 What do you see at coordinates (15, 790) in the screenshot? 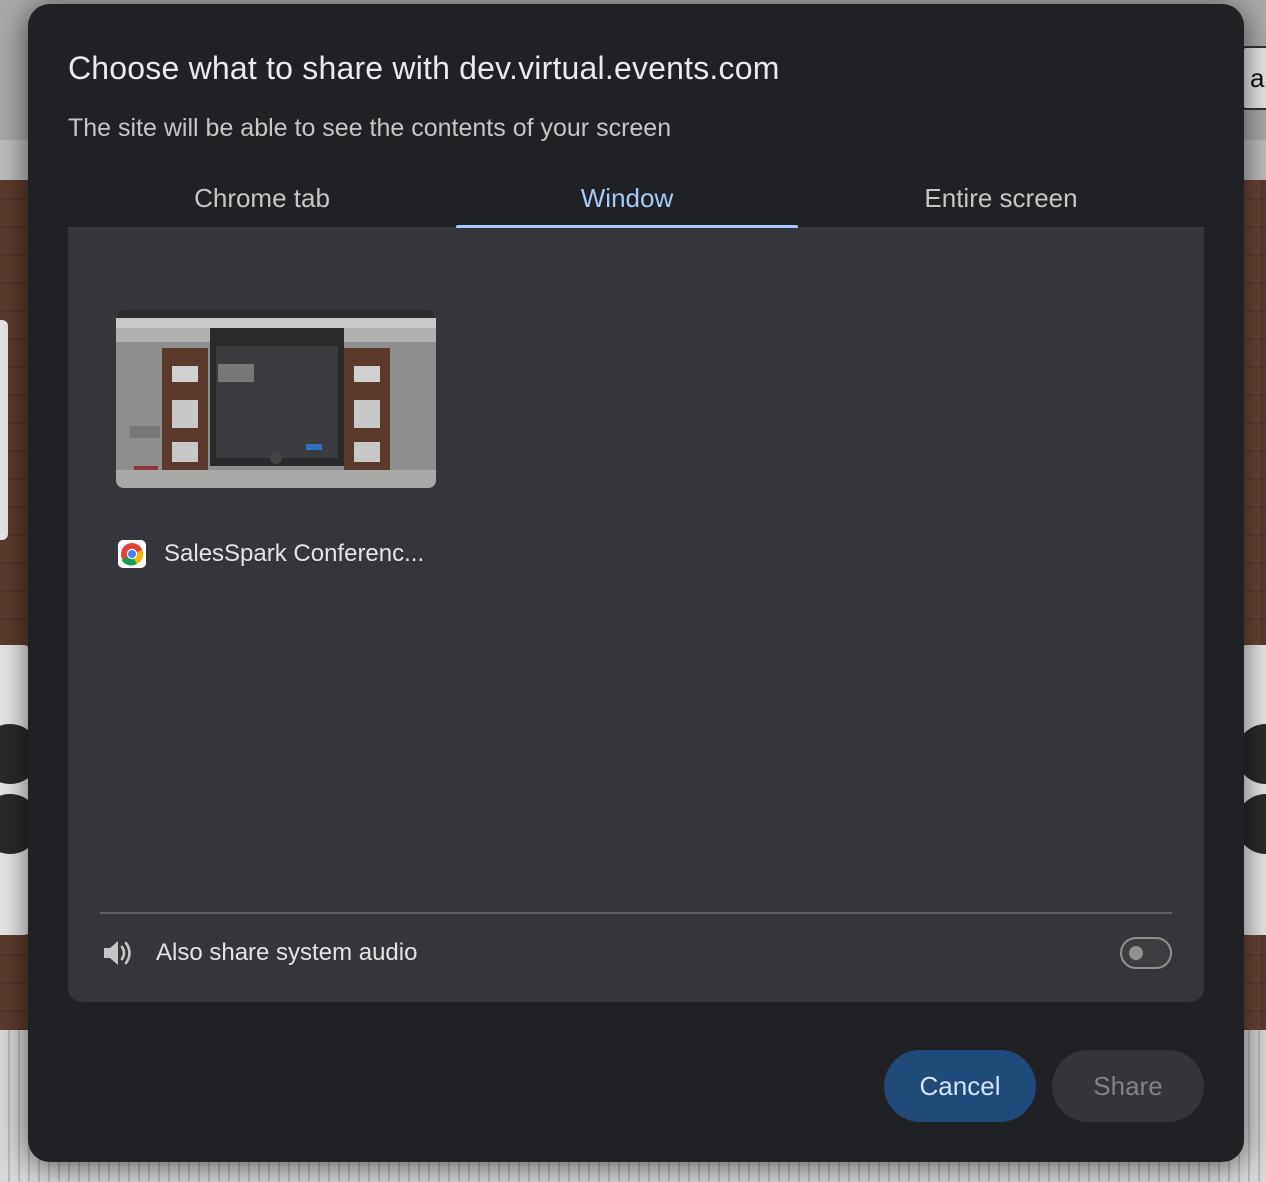
I see `background-left-card-lower` at bounding box center [15, 790].